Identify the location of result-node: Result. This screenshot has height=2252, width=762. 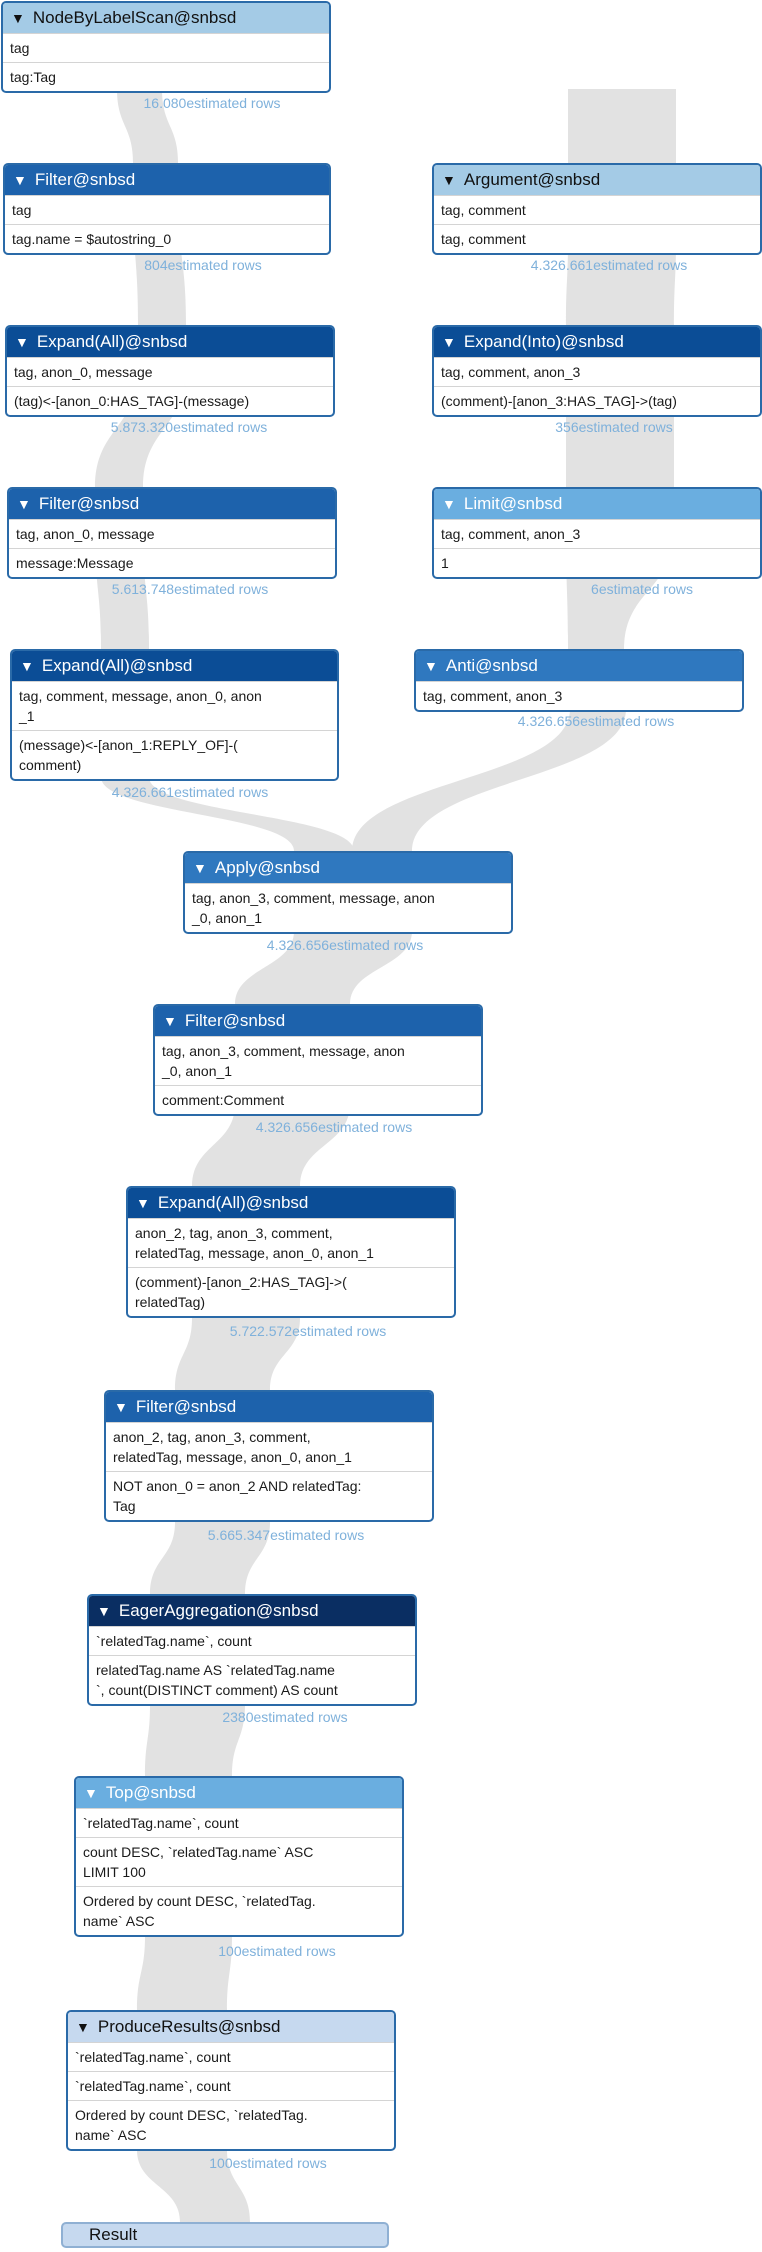
(225, 2235).